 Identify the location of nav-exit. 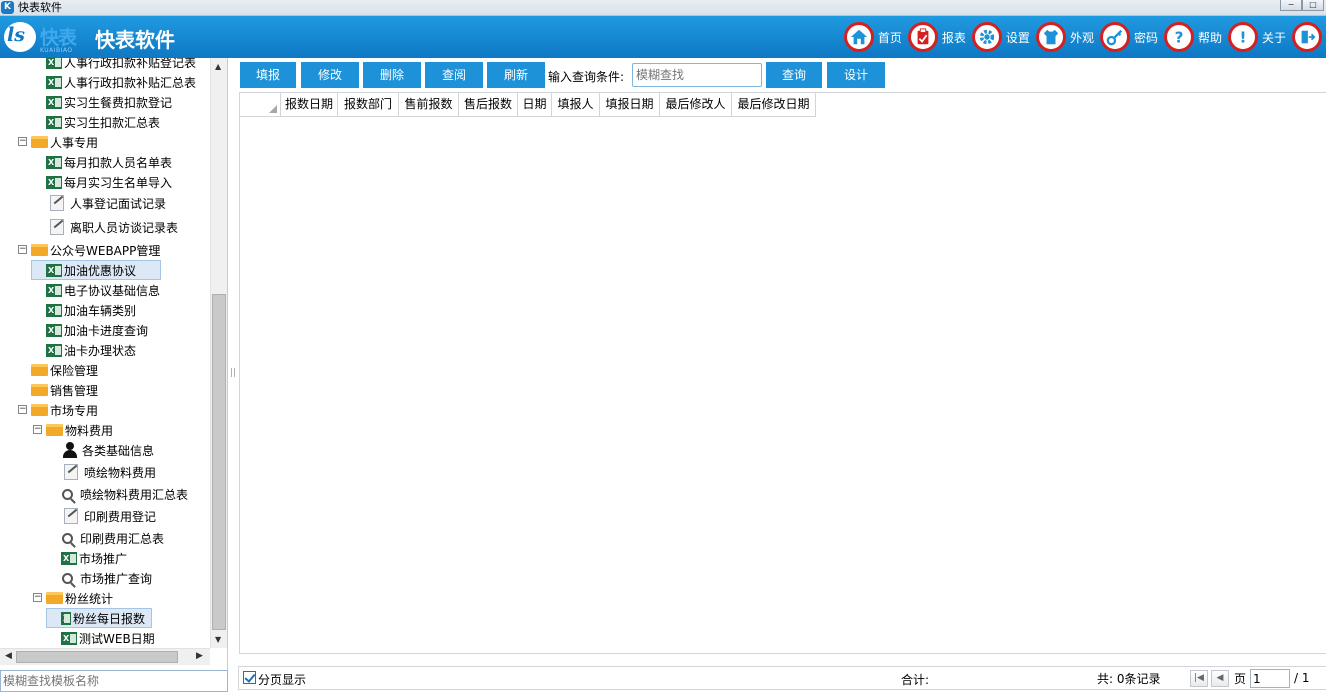
(1309, 37).